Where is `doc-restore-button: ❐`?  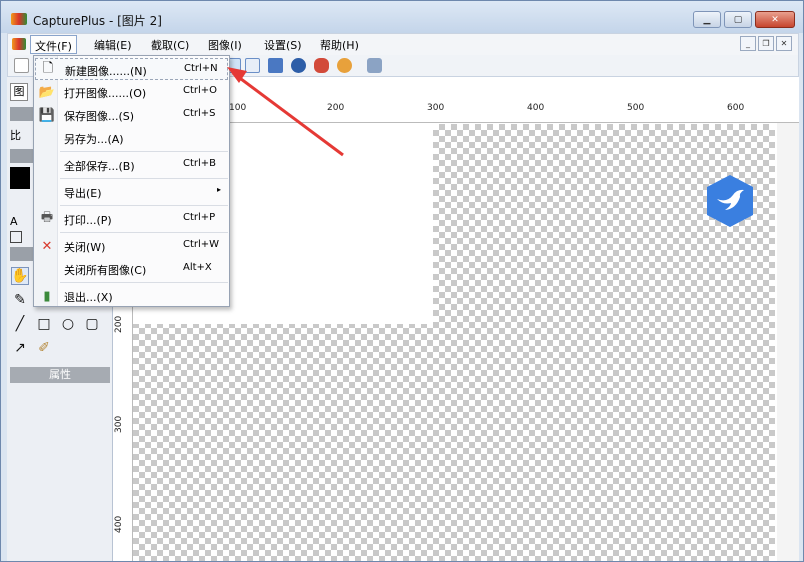
doc-restore-button: ❐ is located at coordinates (766, 43).